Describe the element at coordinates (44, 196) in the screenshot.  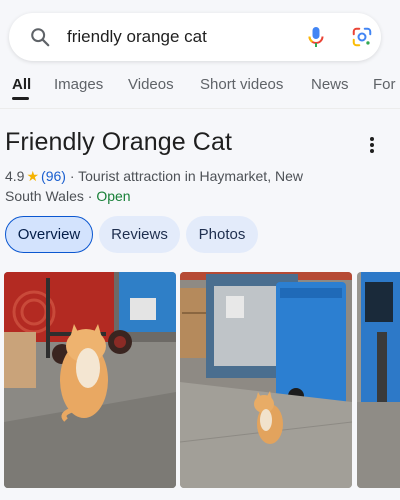
I see `place-location: South Wales` at that location.